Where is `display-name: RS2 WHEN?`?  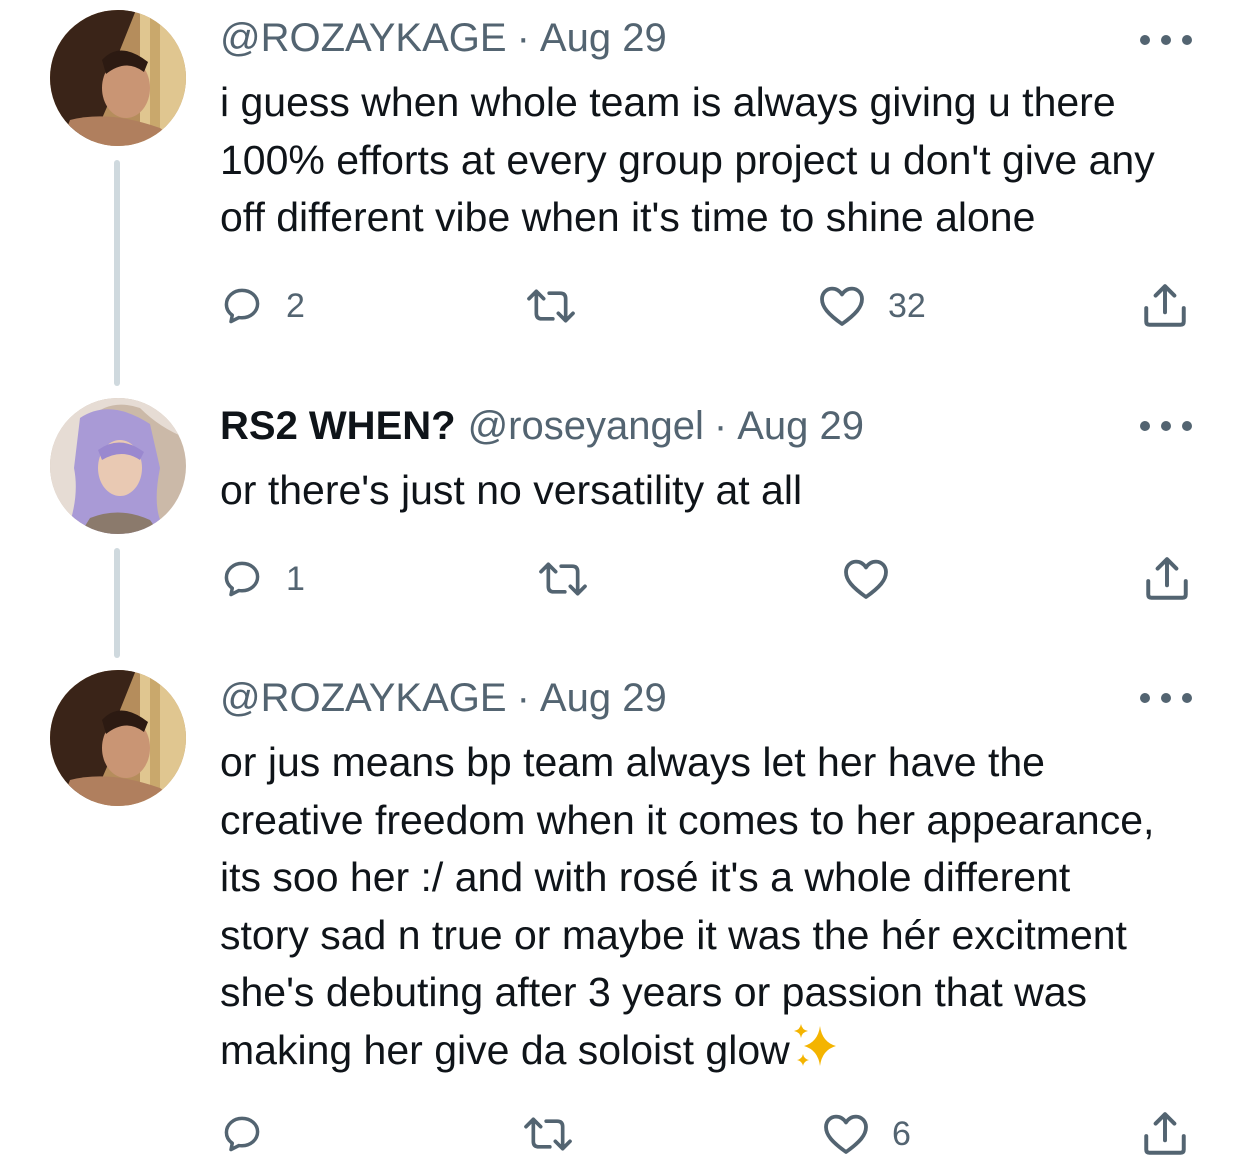 display-name: RS2 WHEN? is located at coordinates (338, 426).